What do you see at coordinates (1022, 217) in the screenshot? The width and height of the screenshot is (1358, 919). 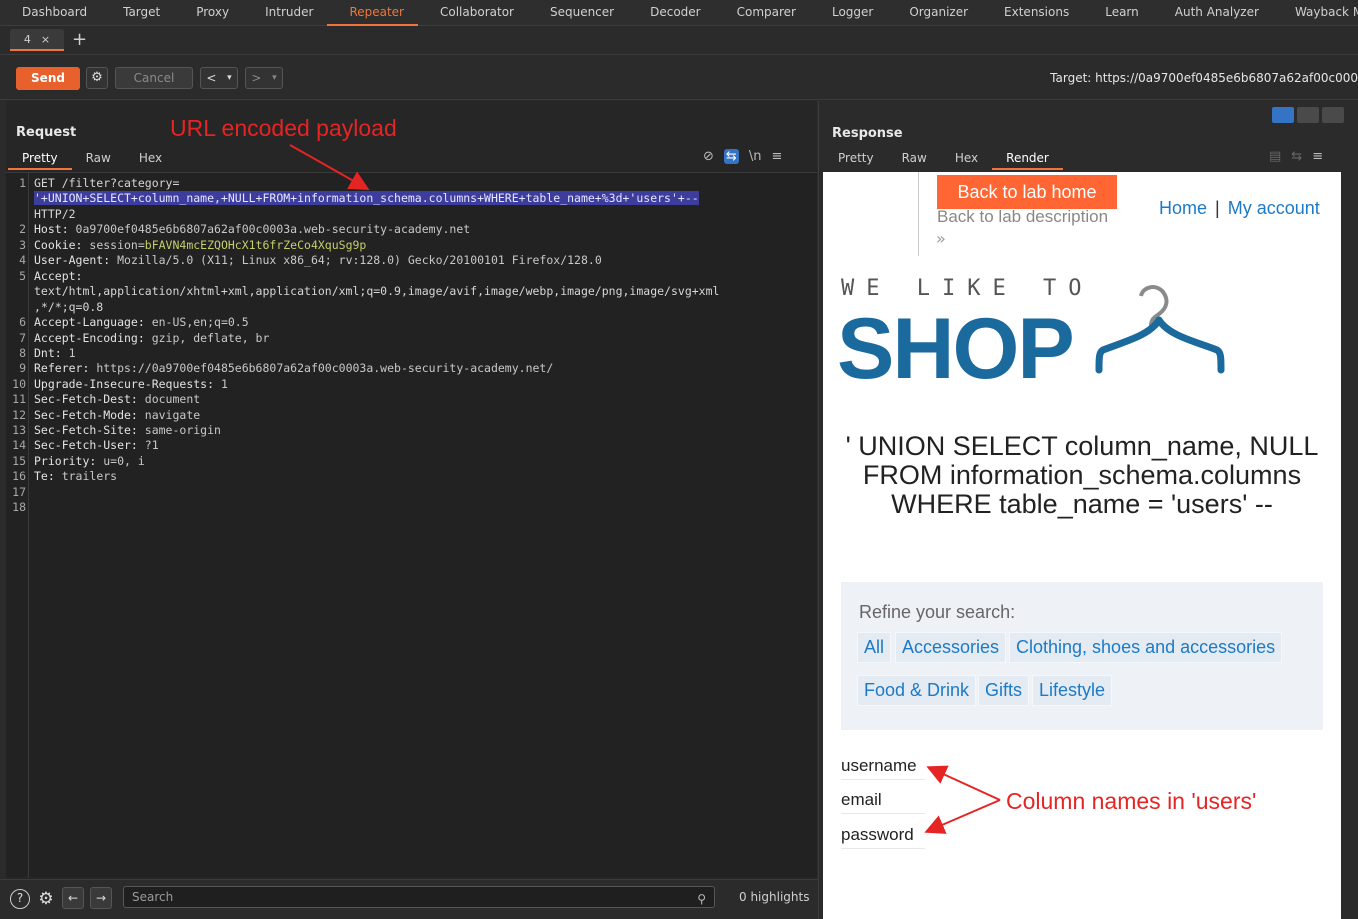 I see `back-to-lab-description-link: Back to lab description` at bounding box center [1022, 217].